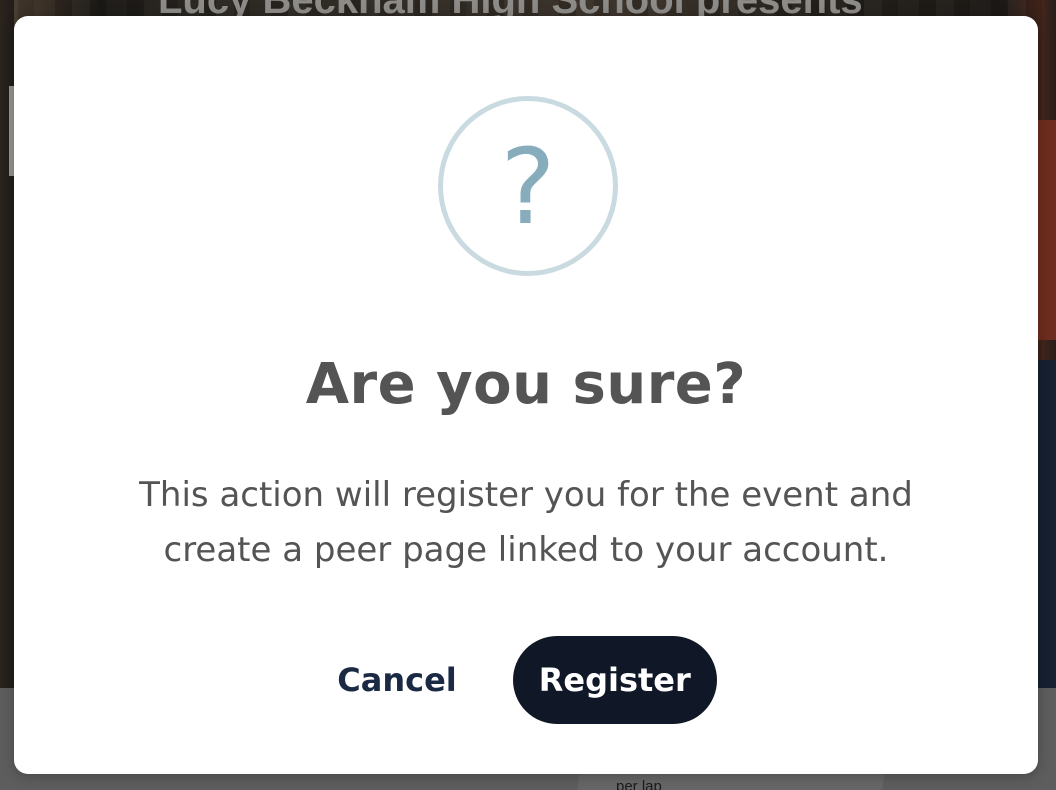  What do you see at coordinates (526, 384) in the screenshot?
I see `dialog-title: Are you sure?` at bounding box center [526, 384].